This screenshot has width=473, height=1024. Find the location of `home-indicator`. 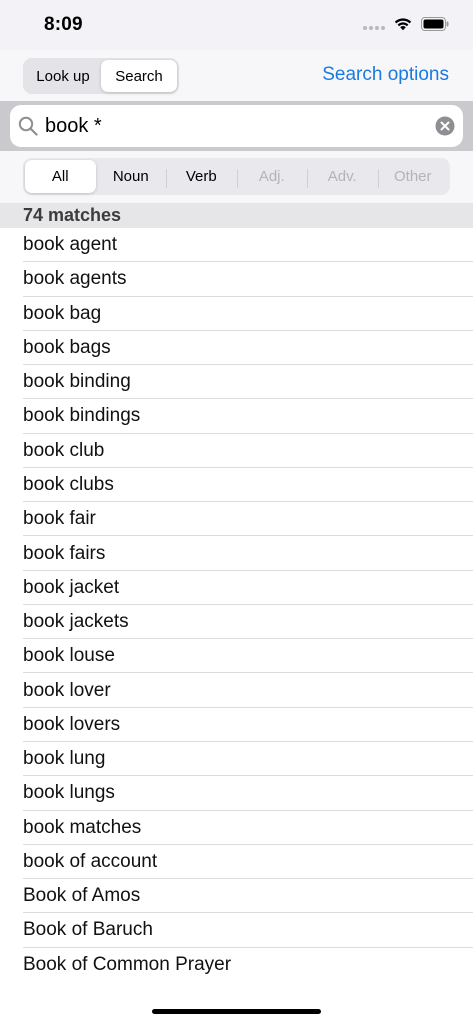

home-indicator is located at coordinates (236, 1011).